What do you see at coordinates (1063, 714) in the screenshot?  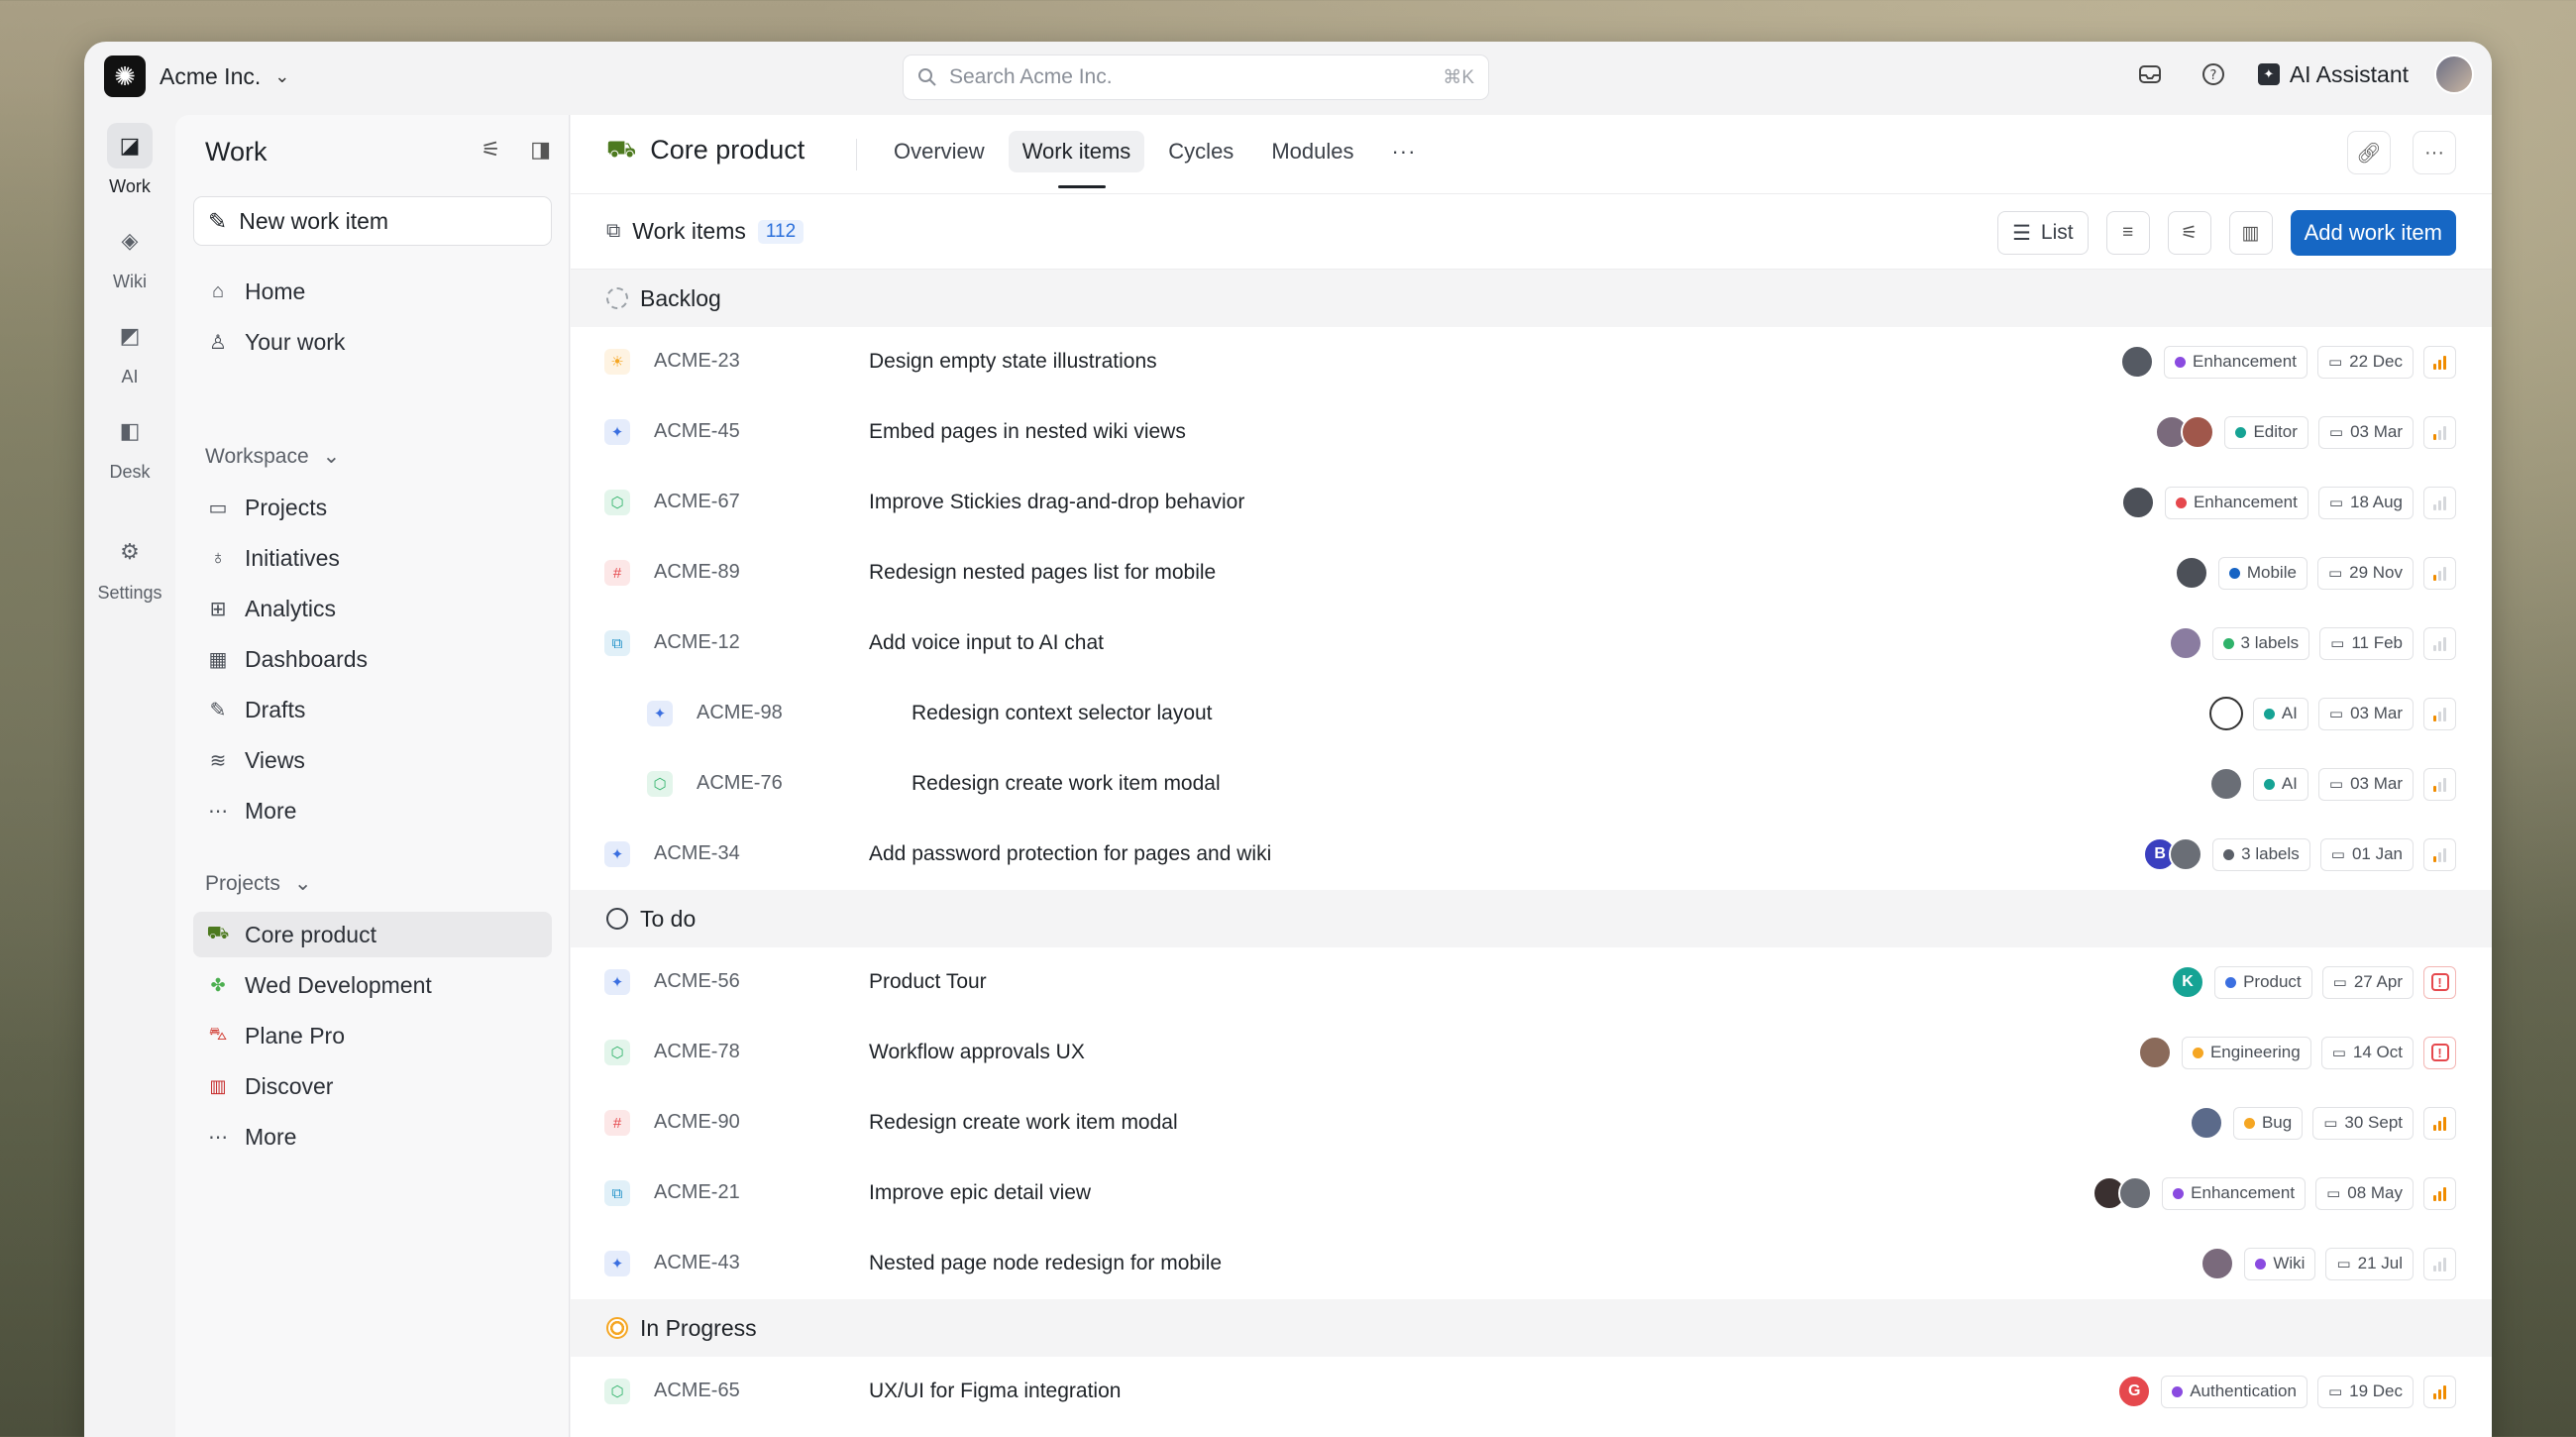 I see `work-item-title: Redesign context selector layout` at bounding box center [1063, 714].